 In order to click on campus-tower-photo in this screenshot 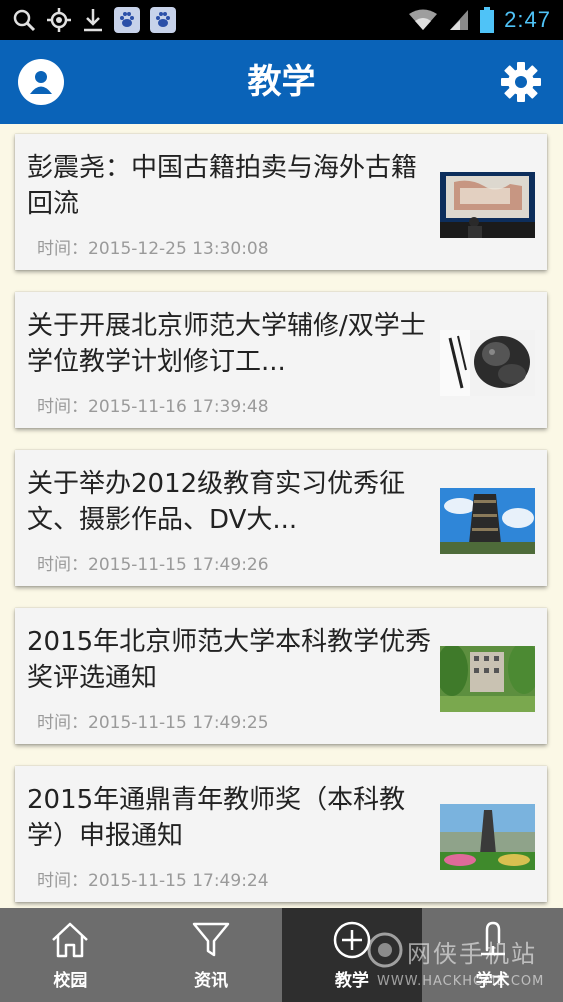, I will do `click(487, 837)`.